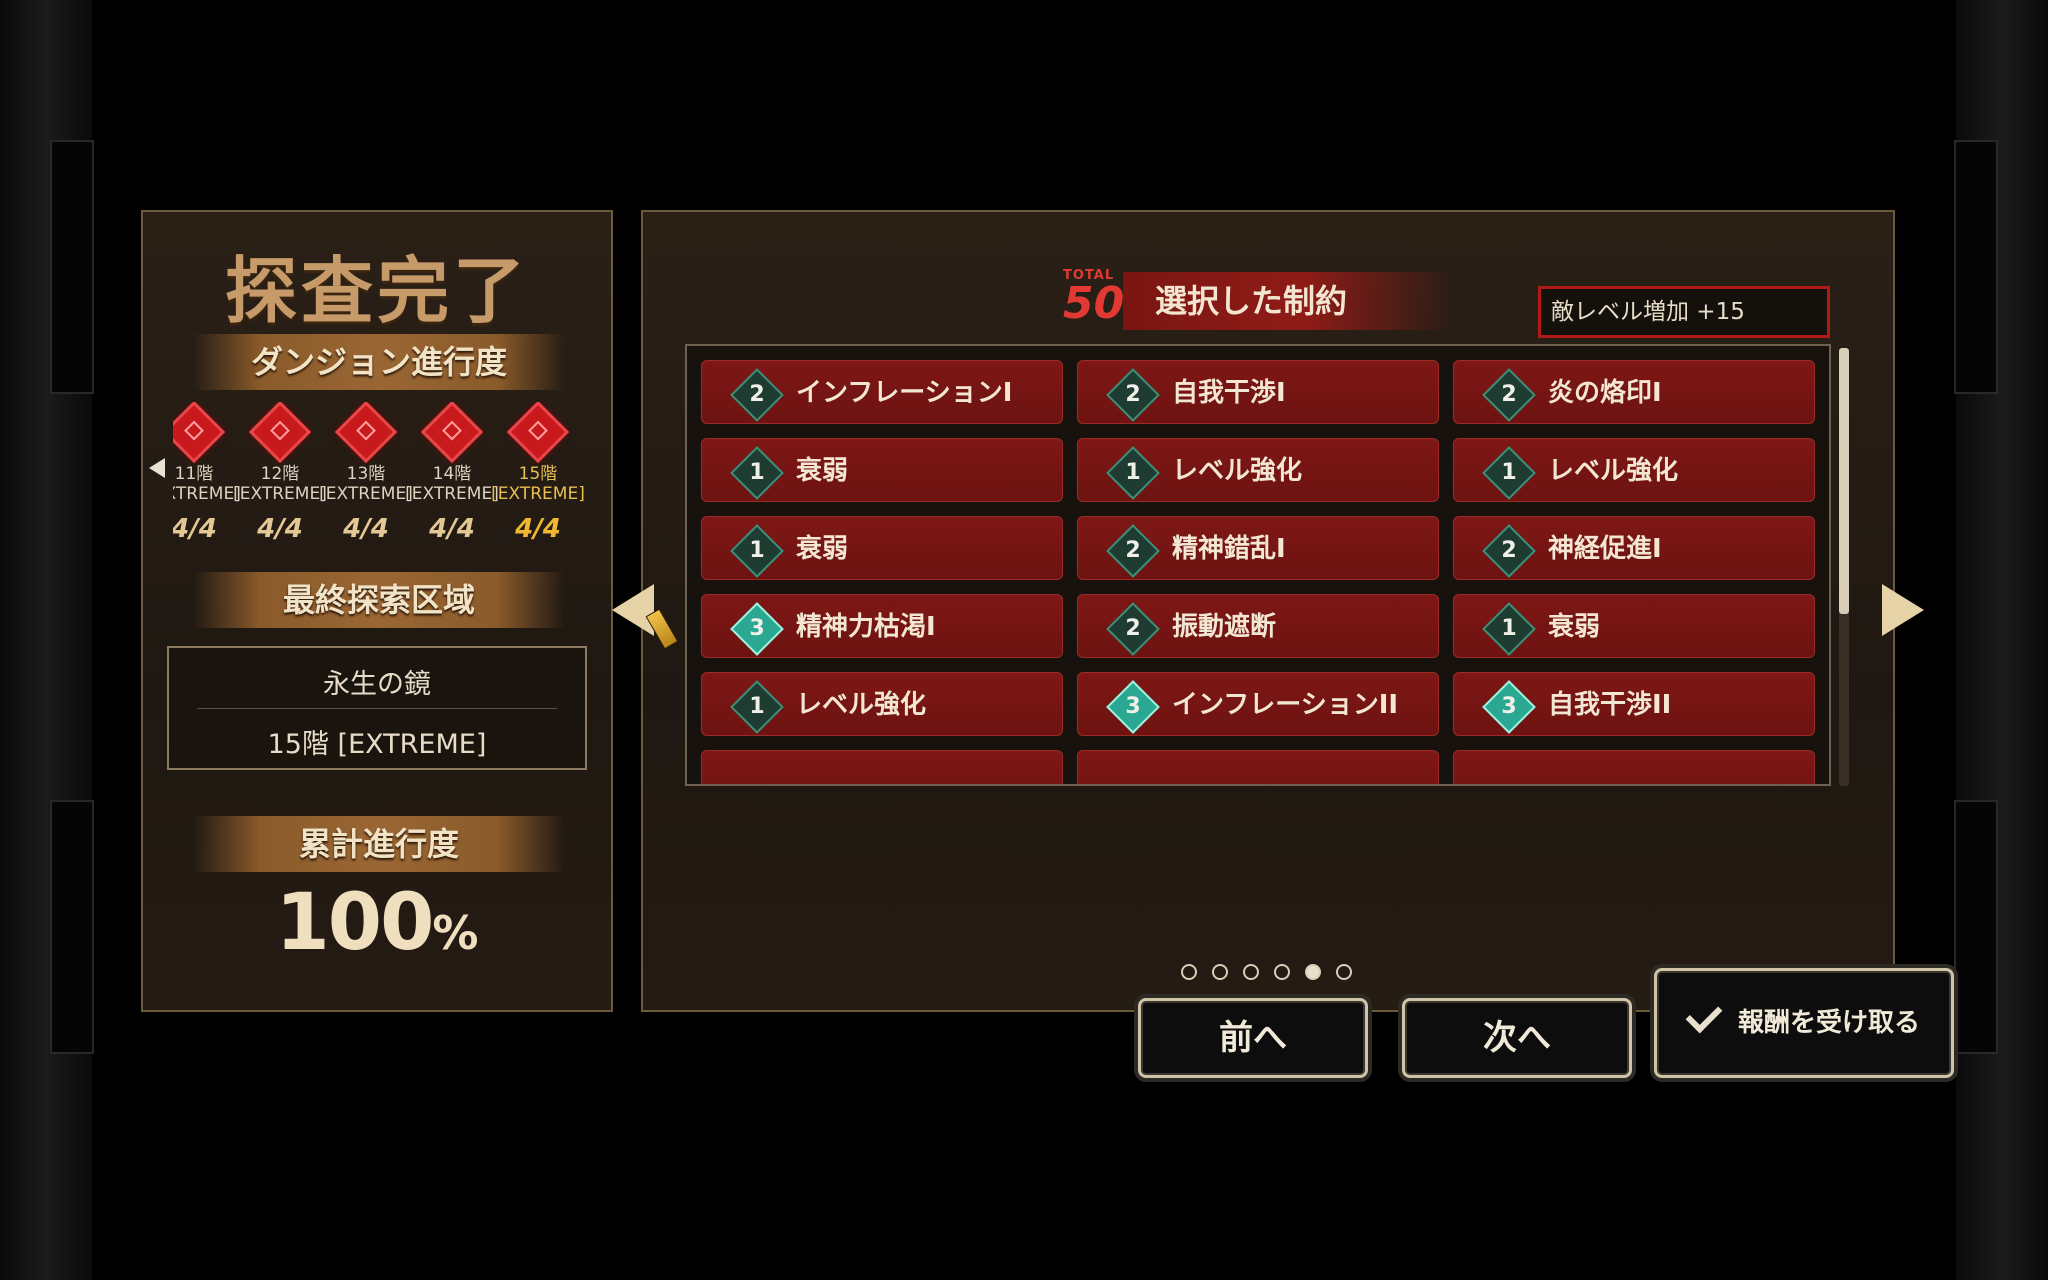 This screenshot has width=2048, height=1280. Describe the element at coordinates (157, 468) in the screenshot. I see `floor-scroll-left-icon` at that location.